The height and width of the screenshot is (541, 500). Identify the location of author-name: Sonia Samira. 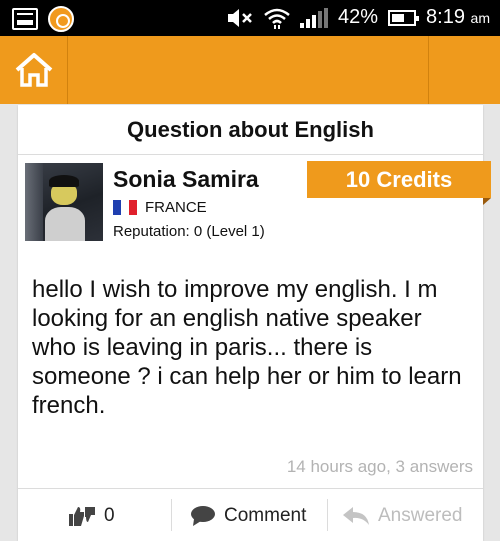
(186, 179).